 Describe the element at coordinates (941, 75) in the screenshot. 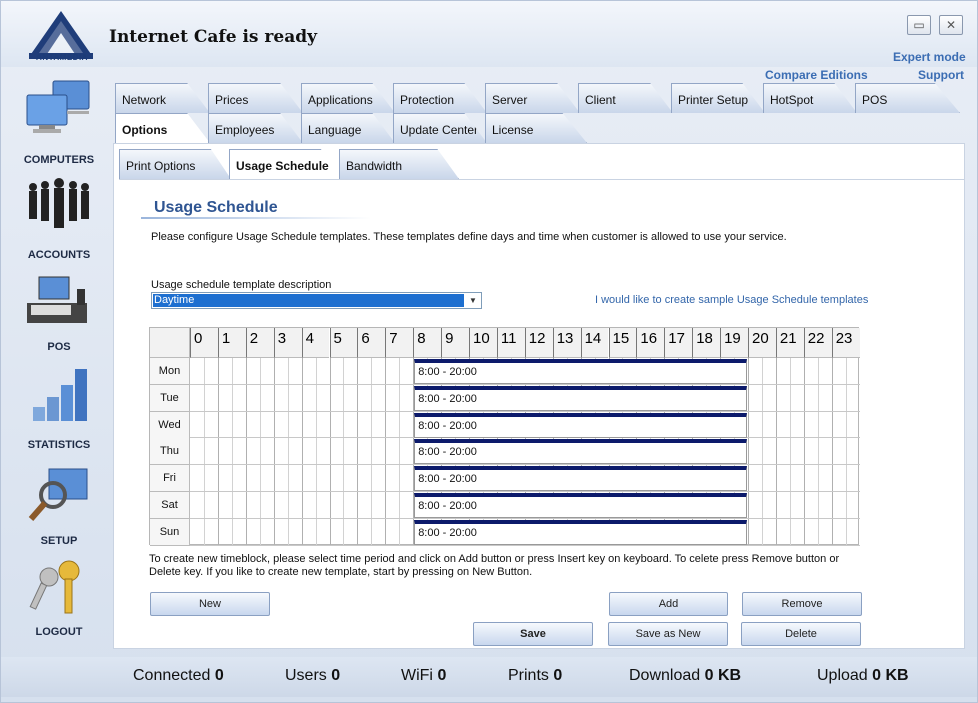

I see `support-link: Support` at that location.